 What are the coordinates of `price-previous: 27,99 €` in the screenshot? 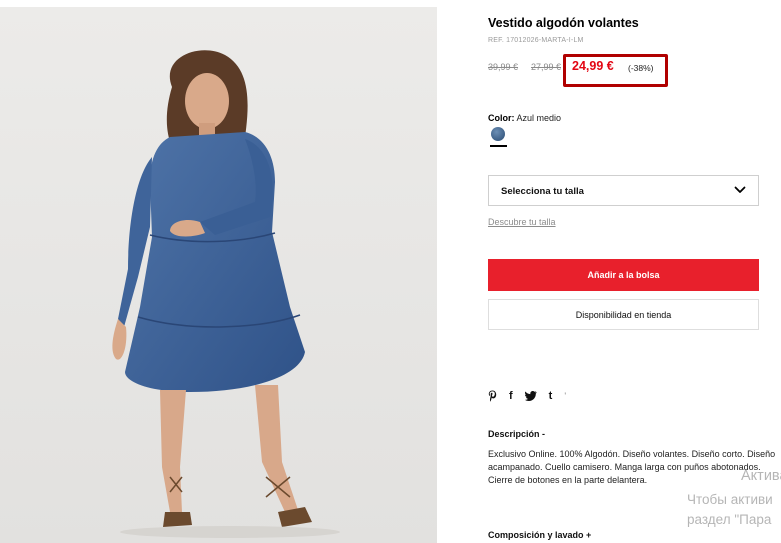 It's located at (546, 67).